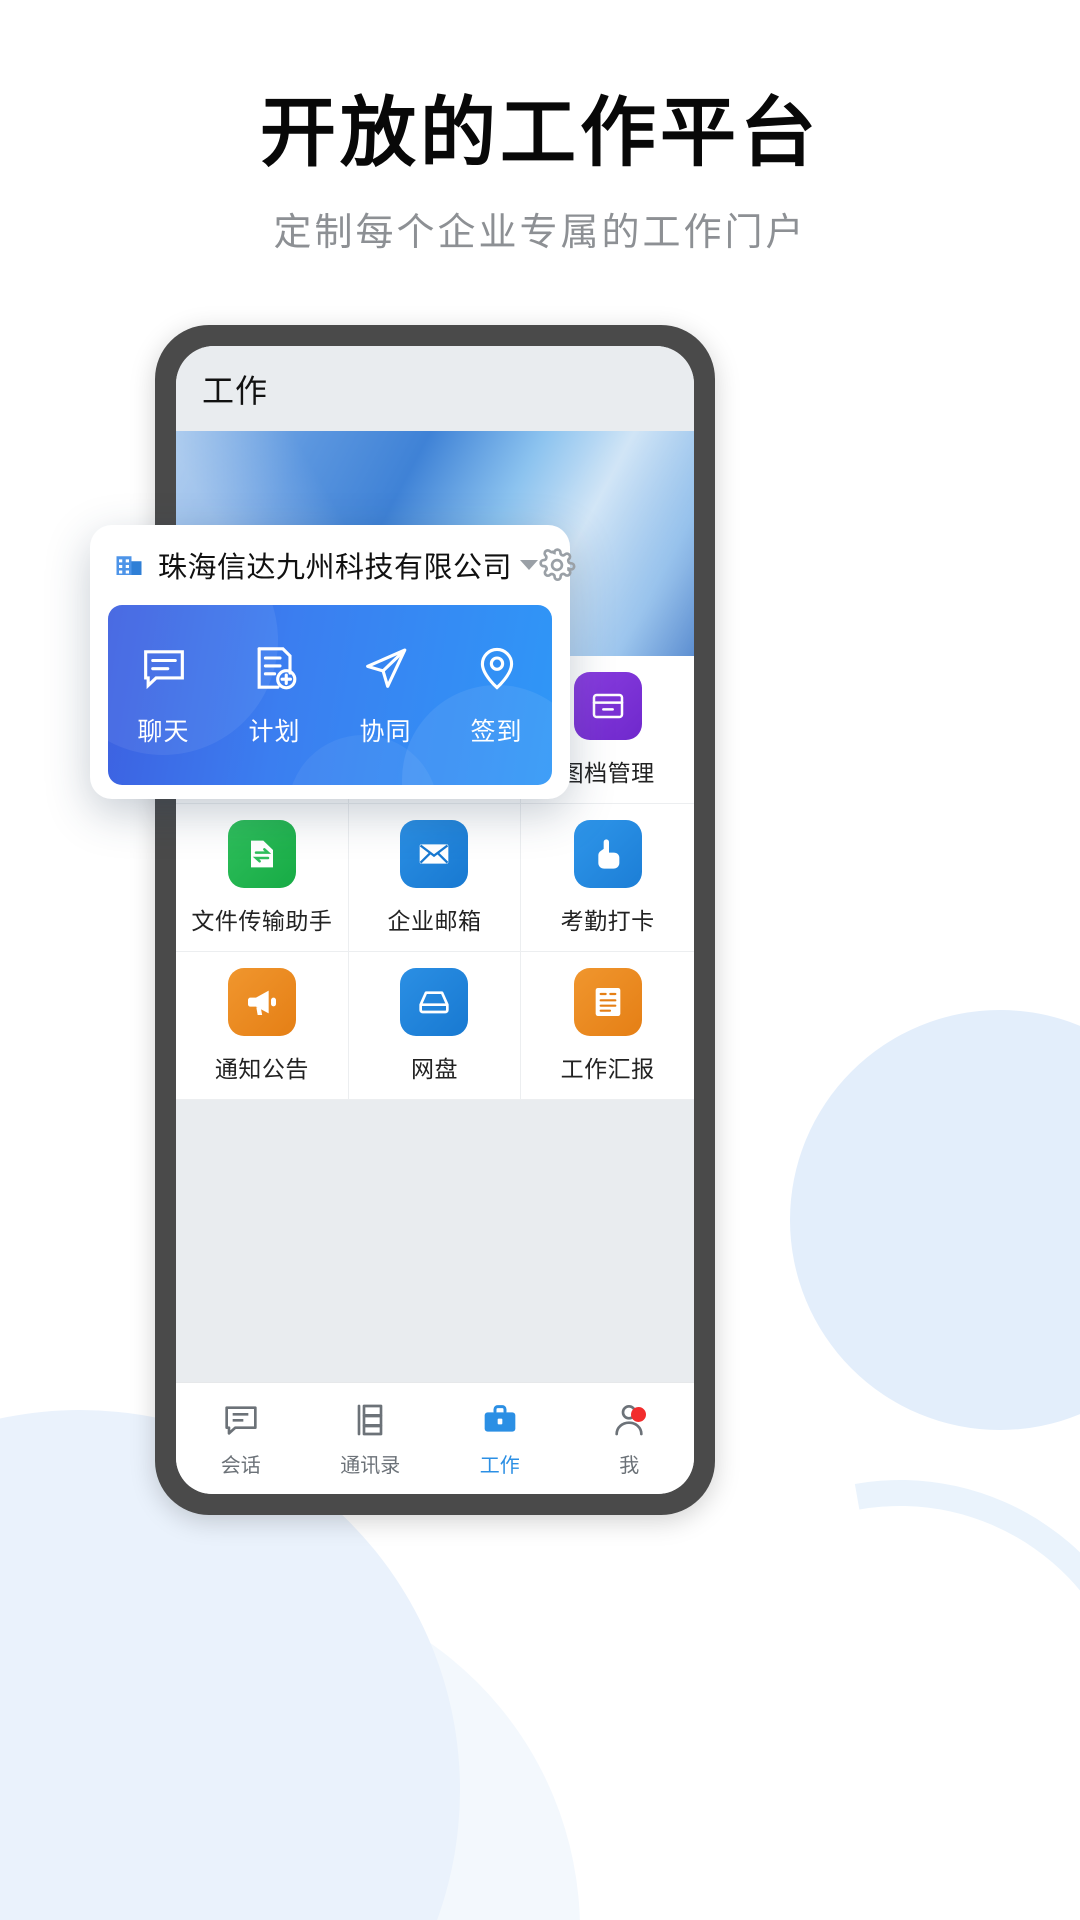 Image resolution: width=1080 pixels, height=1920 pixels. I want to click on app-grid-item-label: 通知公告, so click(261, 1068).